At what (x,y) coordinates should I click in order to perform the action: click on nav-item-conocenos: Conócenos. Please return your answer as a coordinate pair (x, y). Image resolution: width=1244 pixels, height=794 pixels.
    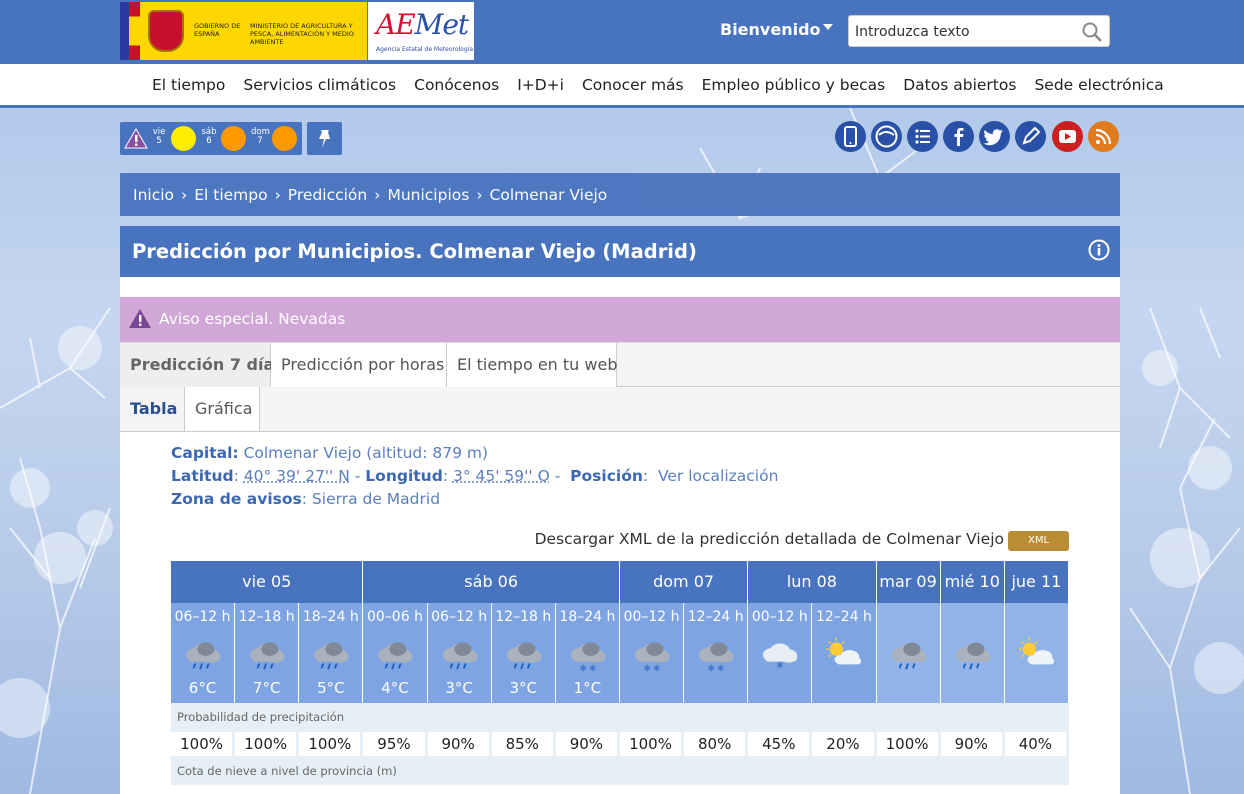
    Looking at the image, I should click on (456, 85).